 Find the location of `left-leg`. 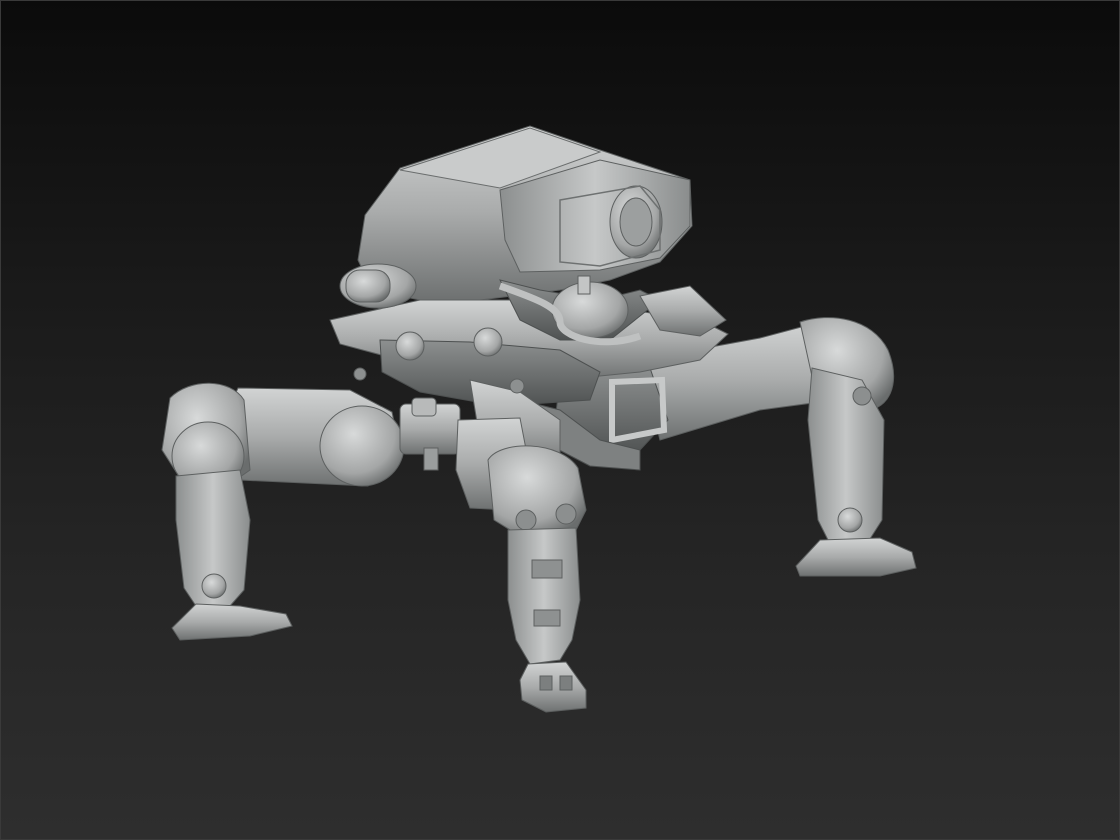

left-leg is located at coordinates (311, 511).